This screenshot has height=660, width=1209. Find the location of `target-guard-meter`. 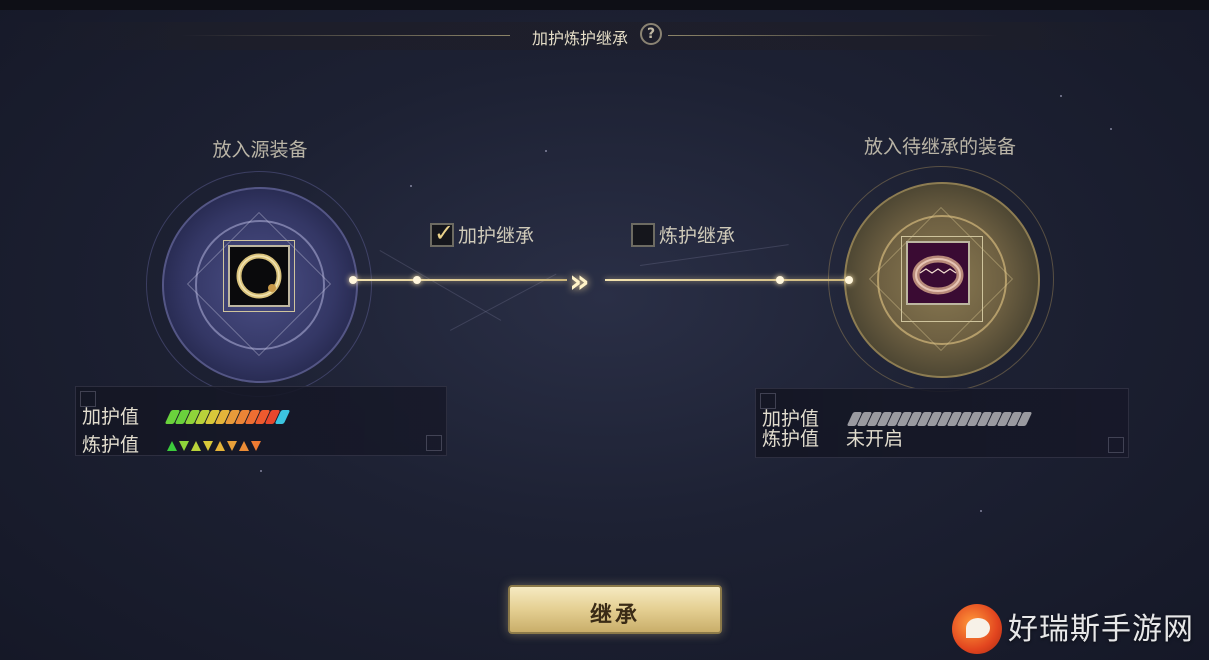

target-guard-meter is located at coordinates (939, 419).